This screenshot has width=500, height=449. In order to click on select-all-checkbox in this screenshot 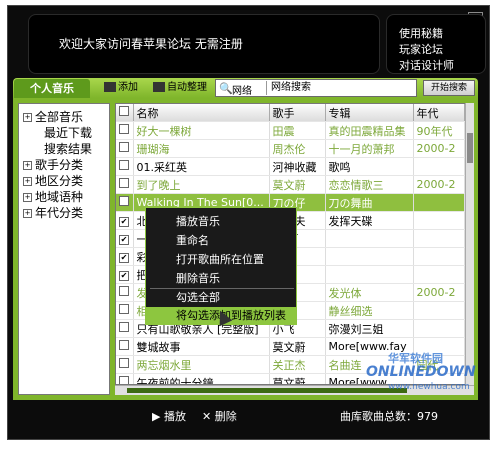, I will do `click(125, 113)`.